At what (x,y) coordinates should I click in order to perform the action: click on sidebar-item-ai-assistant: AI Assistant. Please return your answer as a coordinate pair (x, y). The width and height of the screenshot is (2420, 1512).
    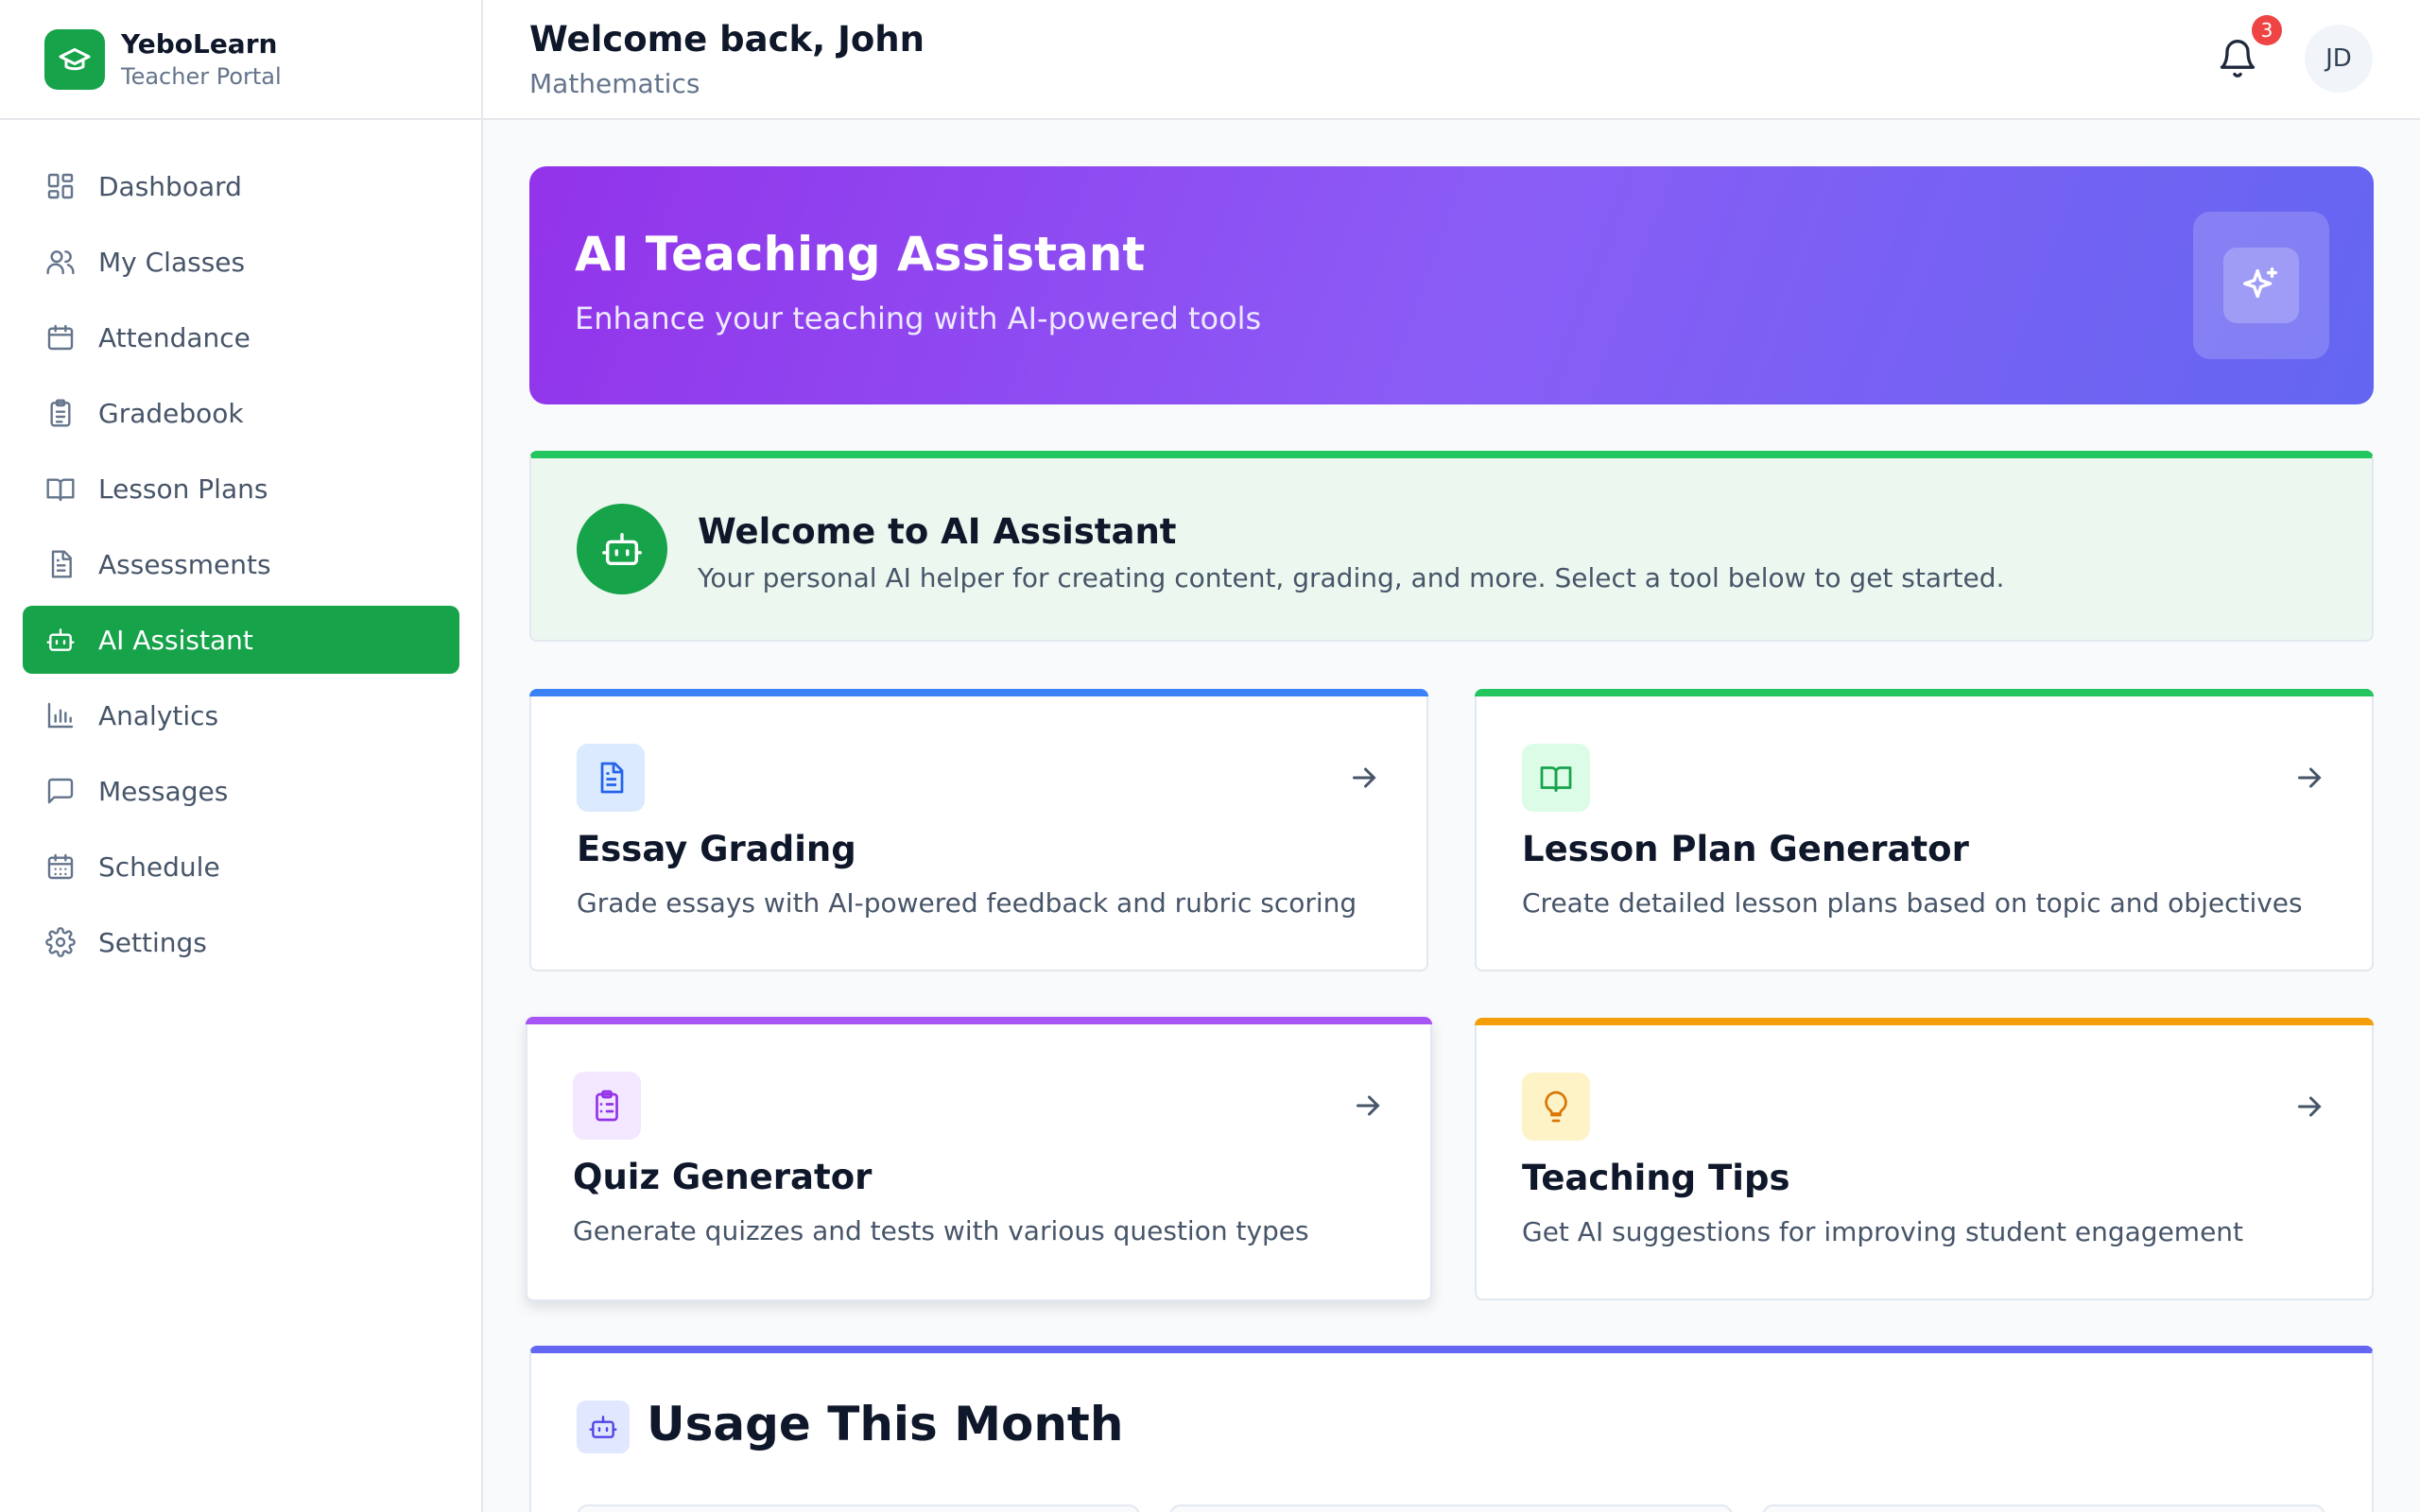
    Looking at the image, I should click on (241, 640).